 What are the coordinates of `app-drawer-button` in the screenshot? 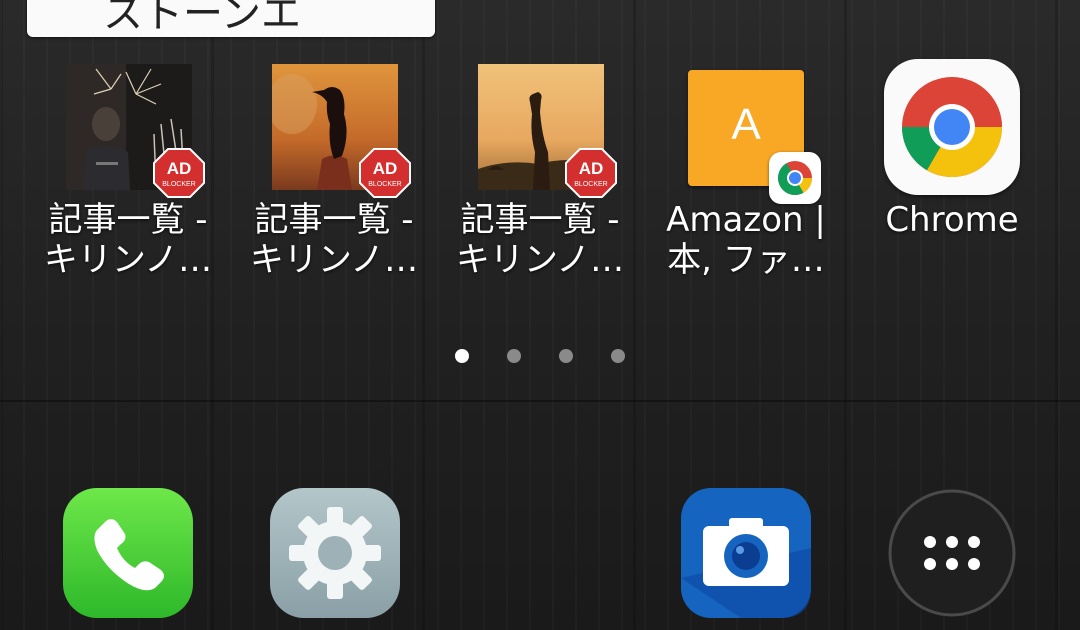 It's located at (952, 553).